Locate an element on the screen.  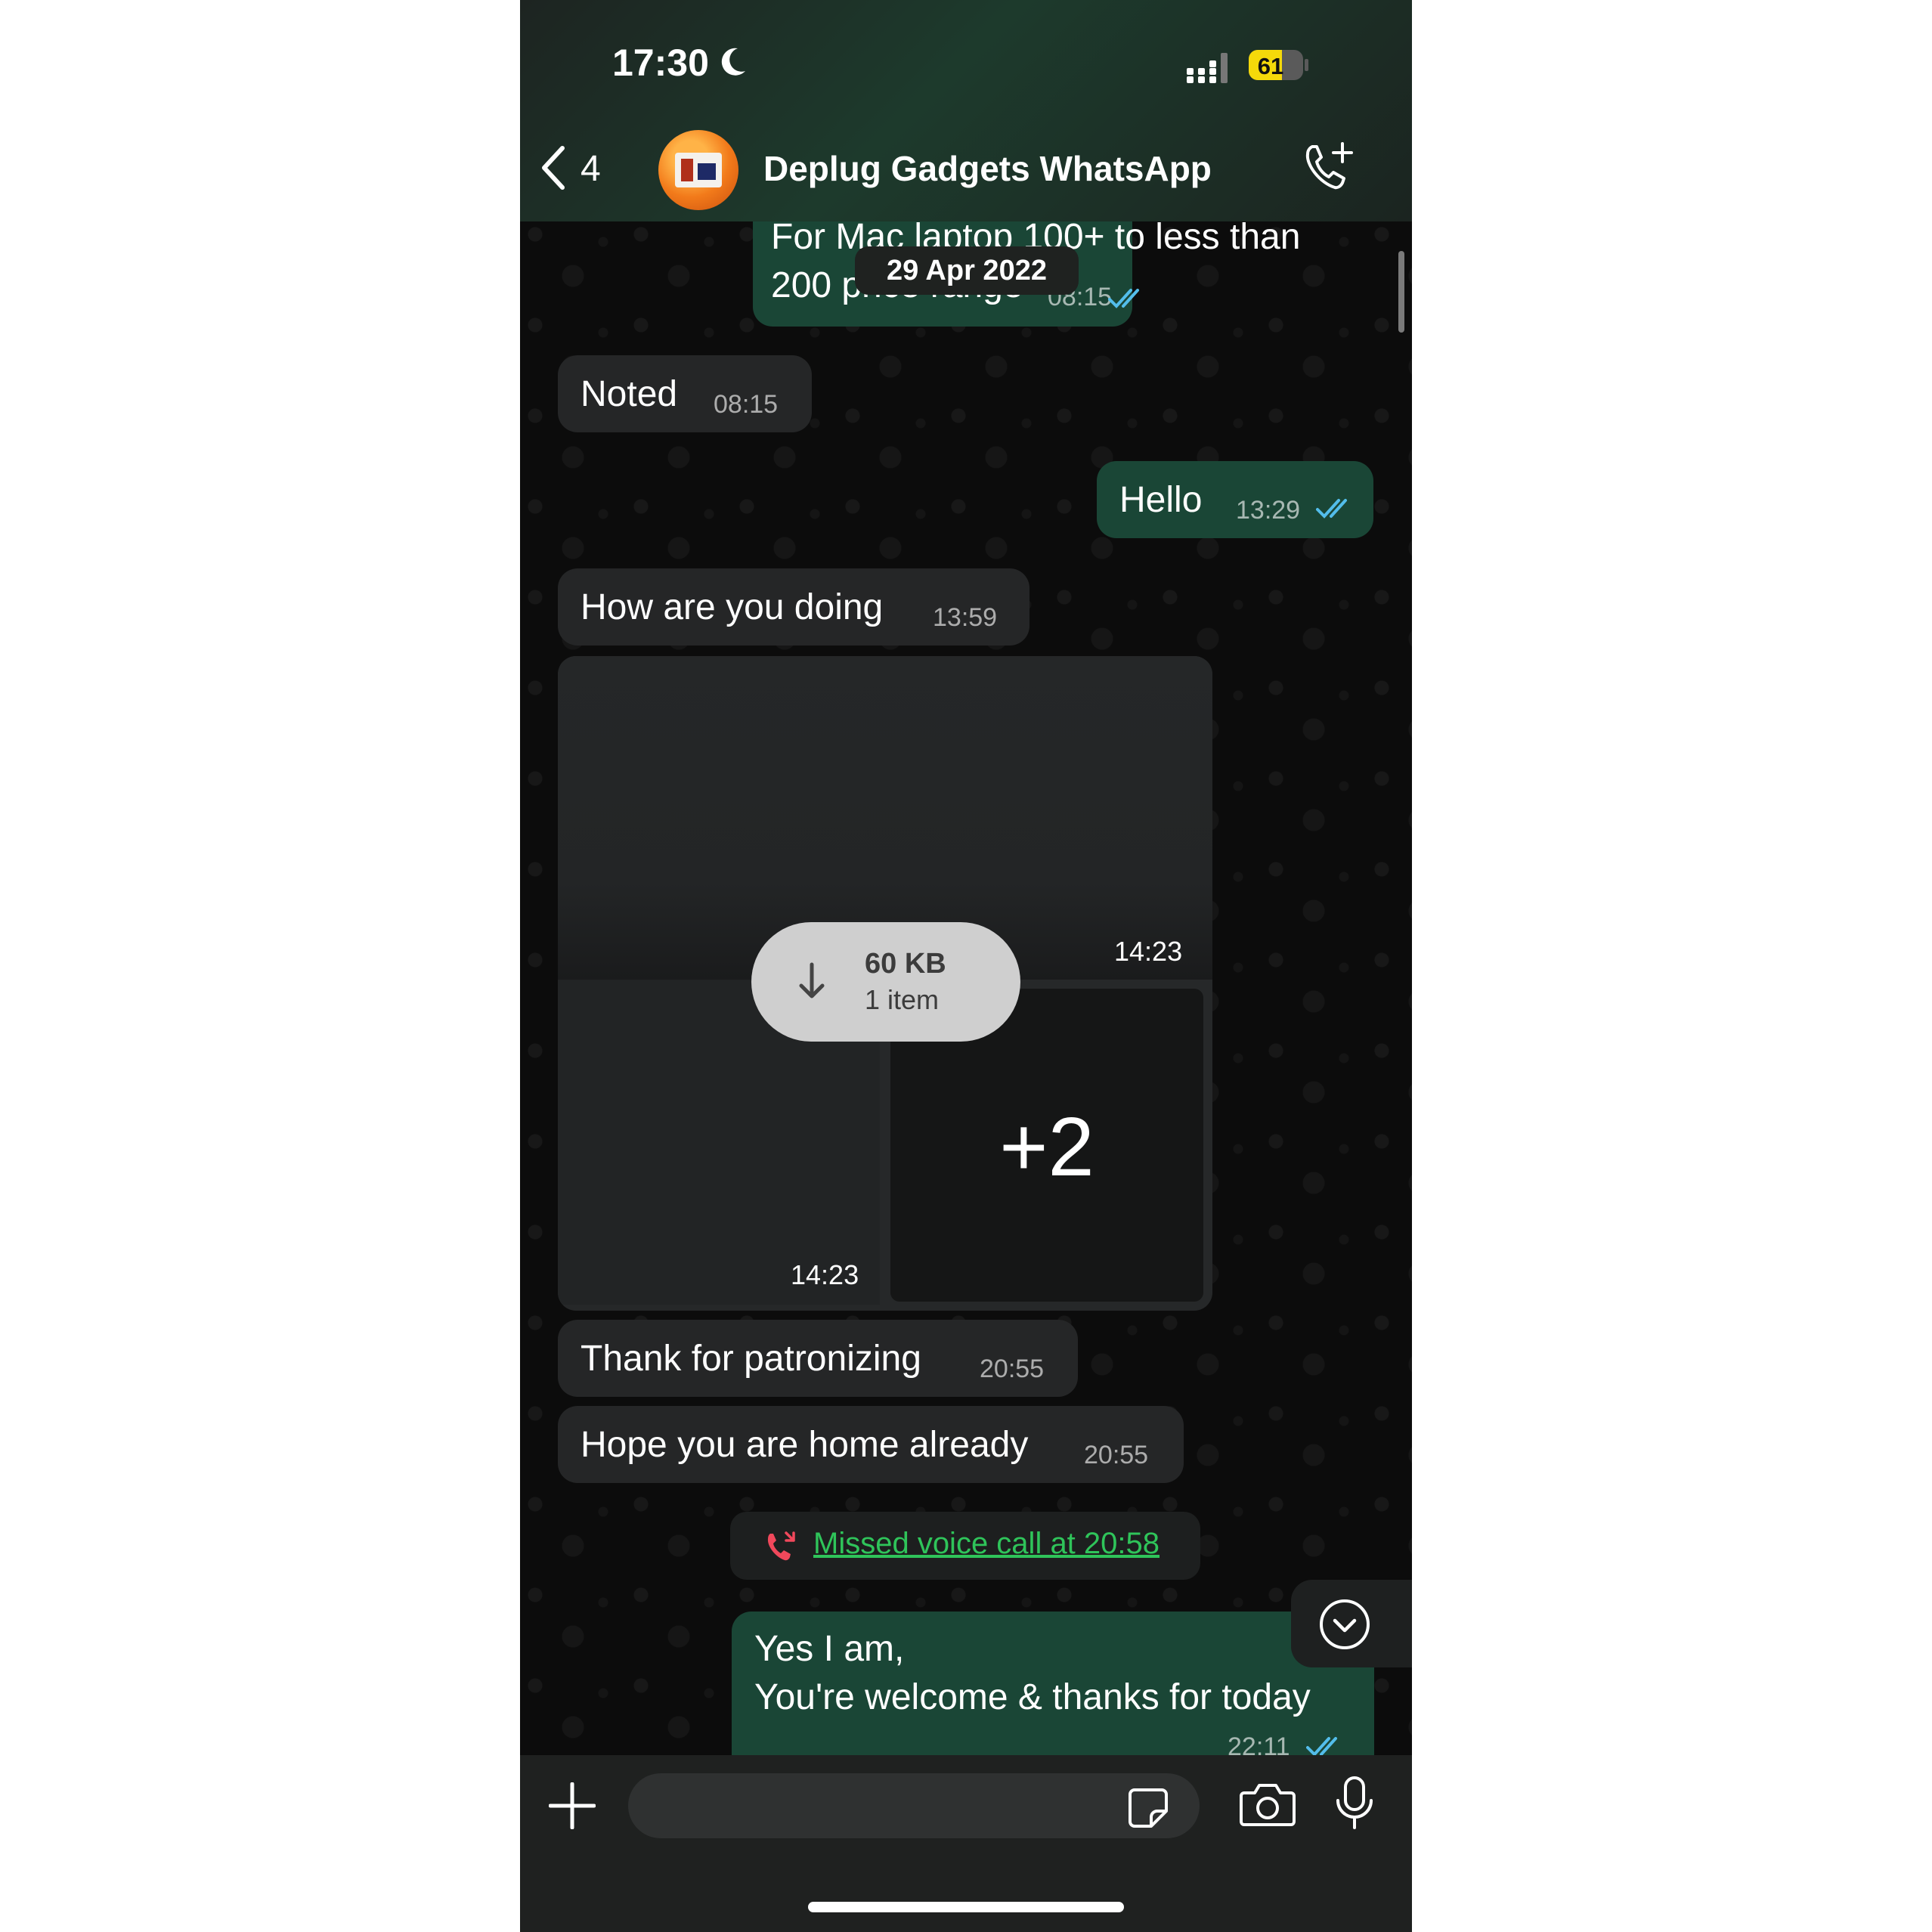
message-text: Hope you are home already is located at coordinates (805, 1445).